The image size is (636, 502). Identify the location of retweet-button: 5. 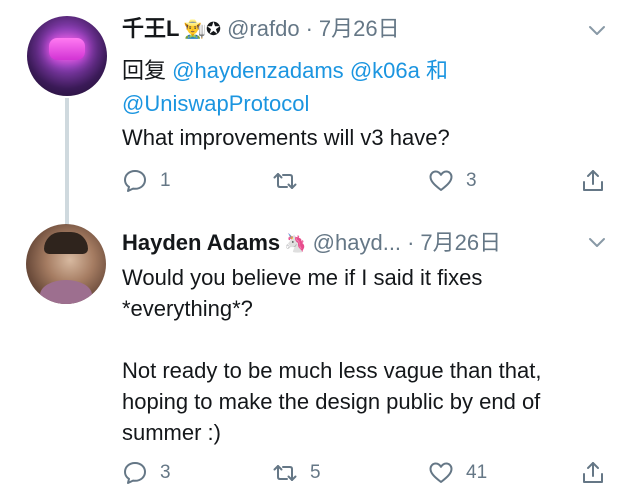
(296, 473).